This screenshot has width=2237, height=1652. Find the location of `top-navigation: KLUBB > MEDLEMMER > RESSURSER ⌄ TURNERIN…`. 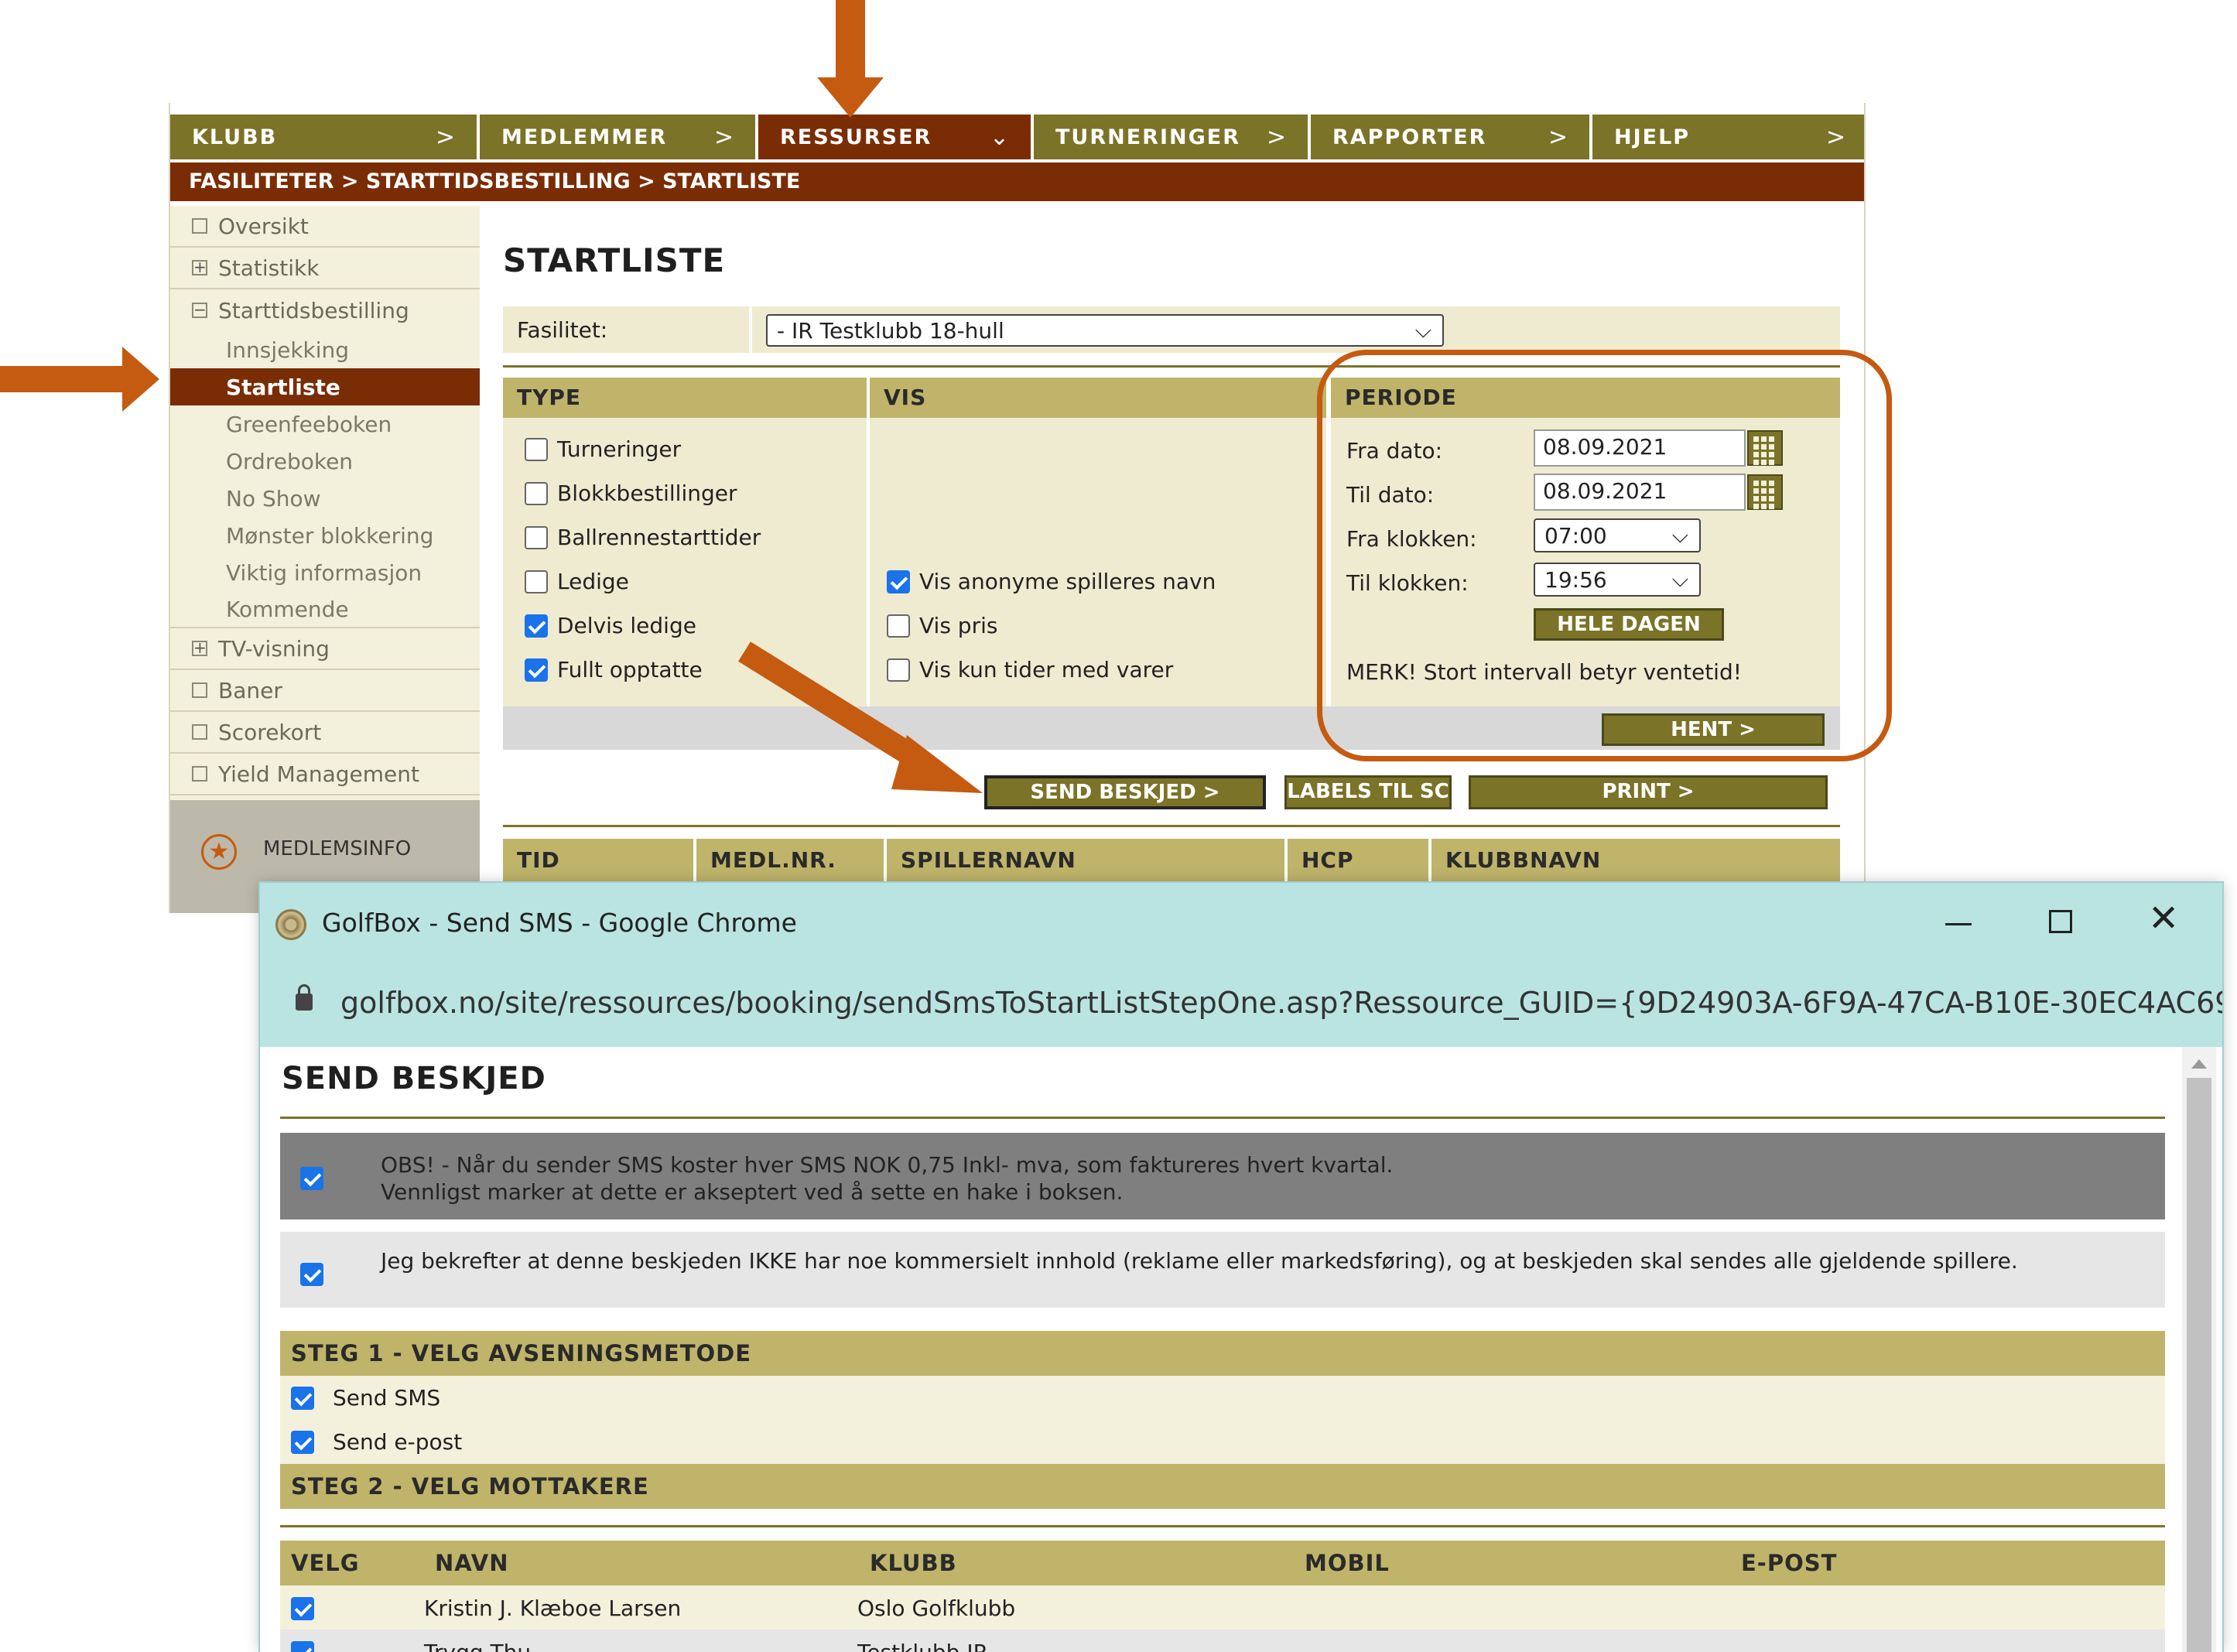

top-navigation: KLUBB > MEDLEMMER > RESSURSER ⌄ TURNERIN… is located at coordinates (1017, 137).